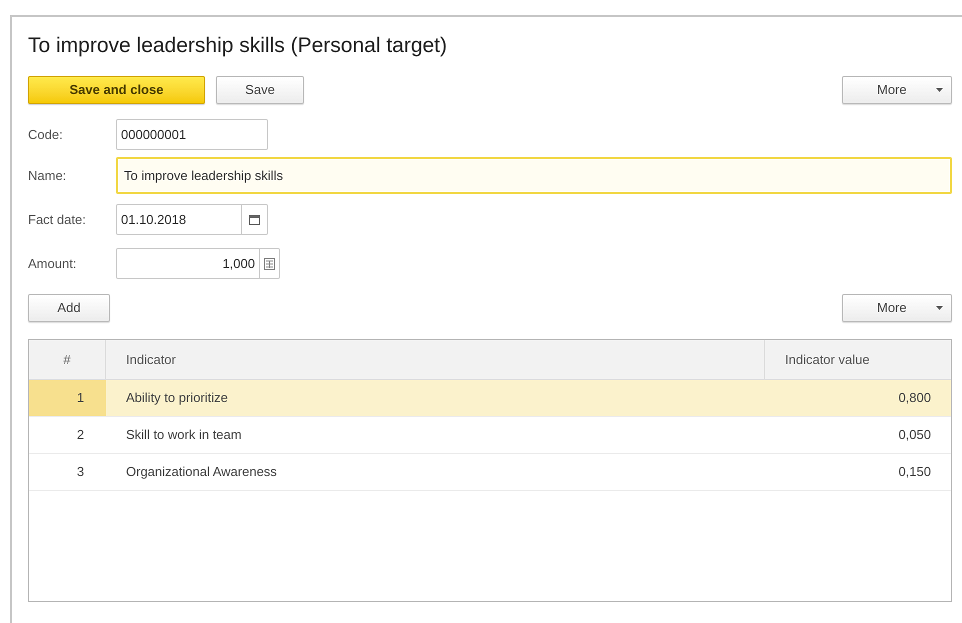 This screenshot has width=962, height=623. Describe the element at coordinates (490, 398) in the screenshot. I see `table-row: 1 Ability to prioritize 0,800` at that location.